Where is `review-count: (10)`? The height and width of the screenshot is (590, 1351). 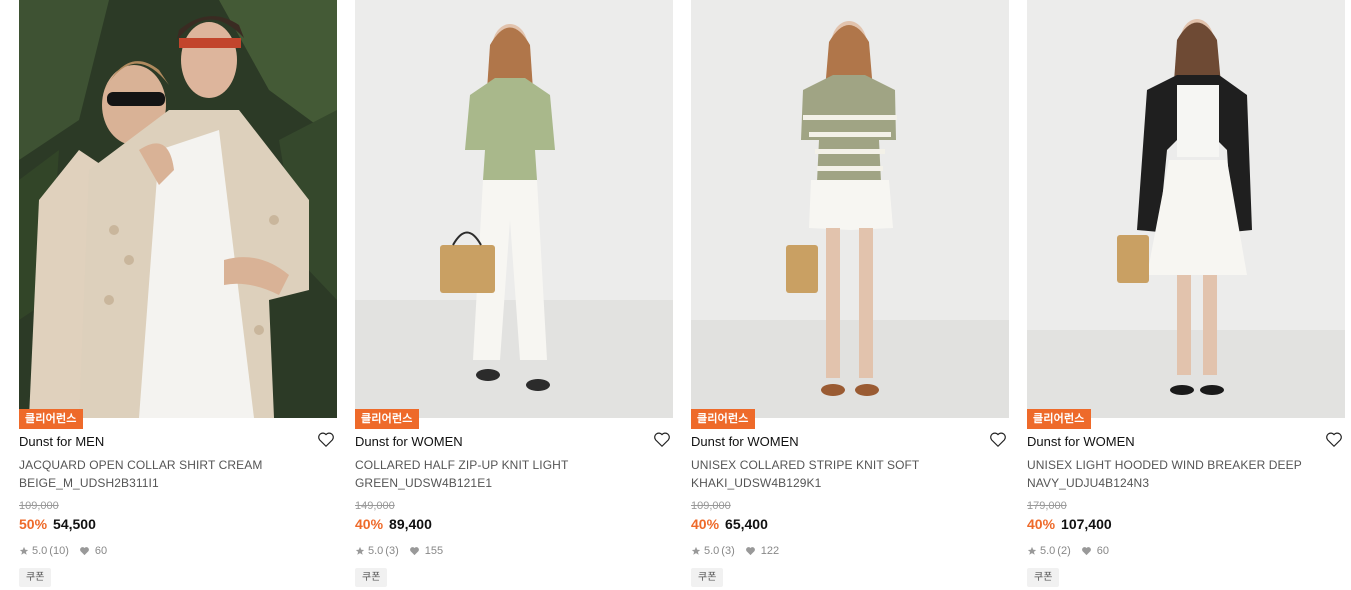 review-count: (10) is located at coordinates (59, 551).